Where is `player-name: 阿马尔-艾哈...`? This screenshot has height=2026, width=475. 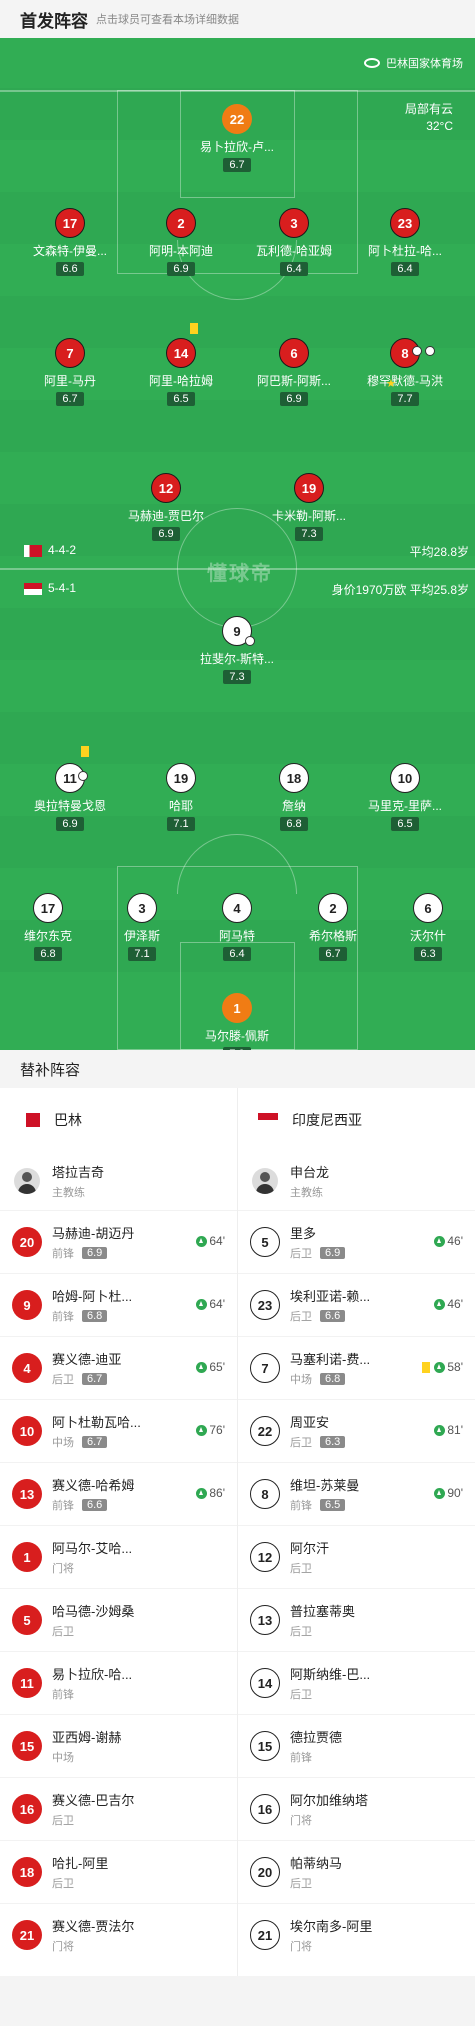 player-name: 阿马尔-艾哈... is located at coordinates (92, 1548).